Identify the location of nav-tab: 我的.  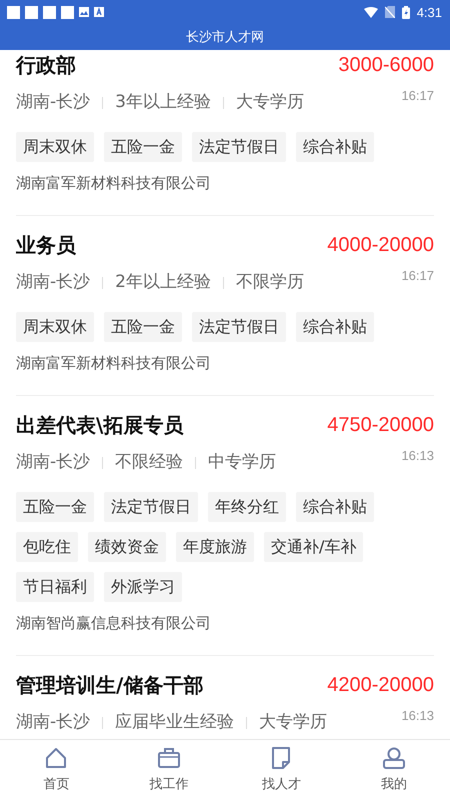
(394, 770).